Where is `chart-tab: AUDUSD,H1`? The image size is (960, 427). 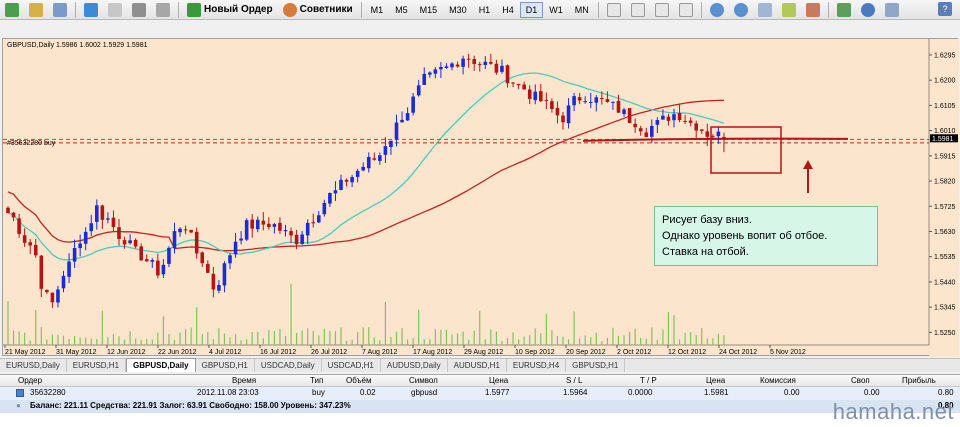 chart-tab: AUDUSD,H1 is located at coordinates (477, 365).